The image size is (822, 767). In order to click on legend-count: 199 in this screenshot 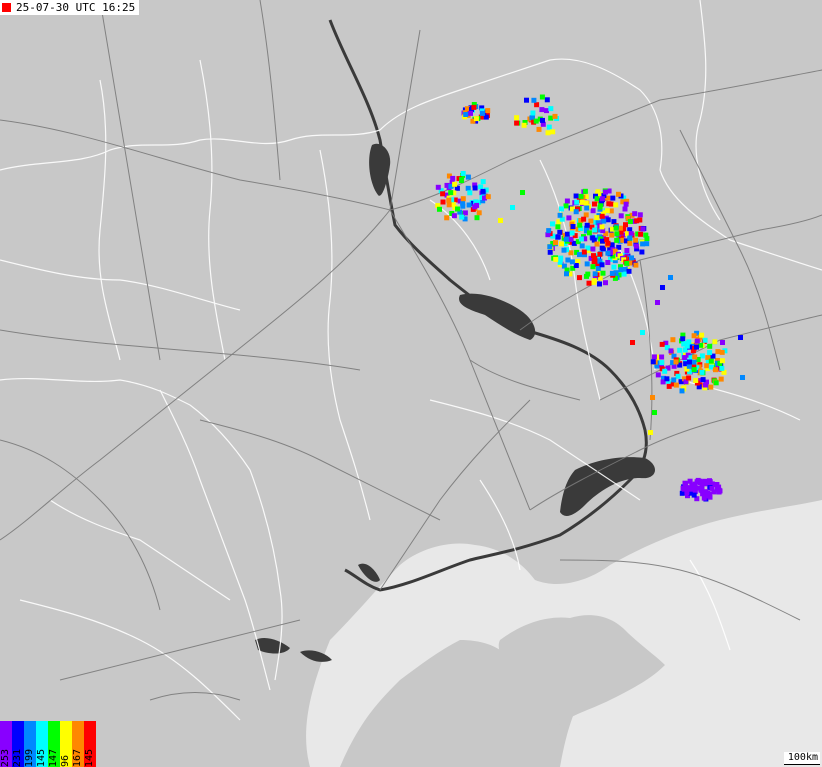, I will do `click(29, 757)`.